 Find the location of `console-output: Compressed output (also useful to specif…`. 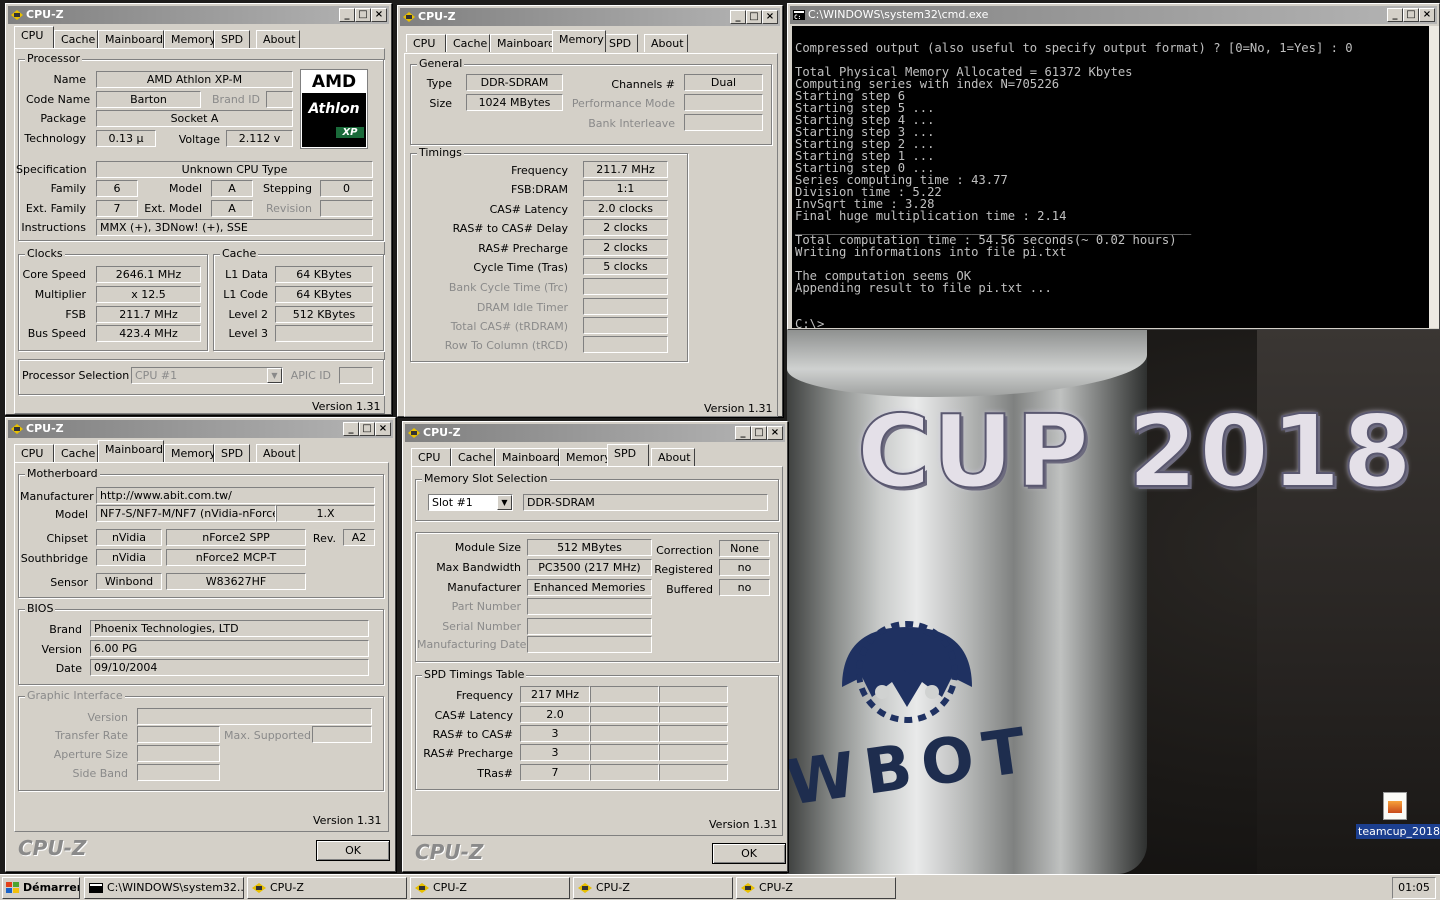

console-output: Compressed output (also useful to specif… is located at coordinates (1110, 177).